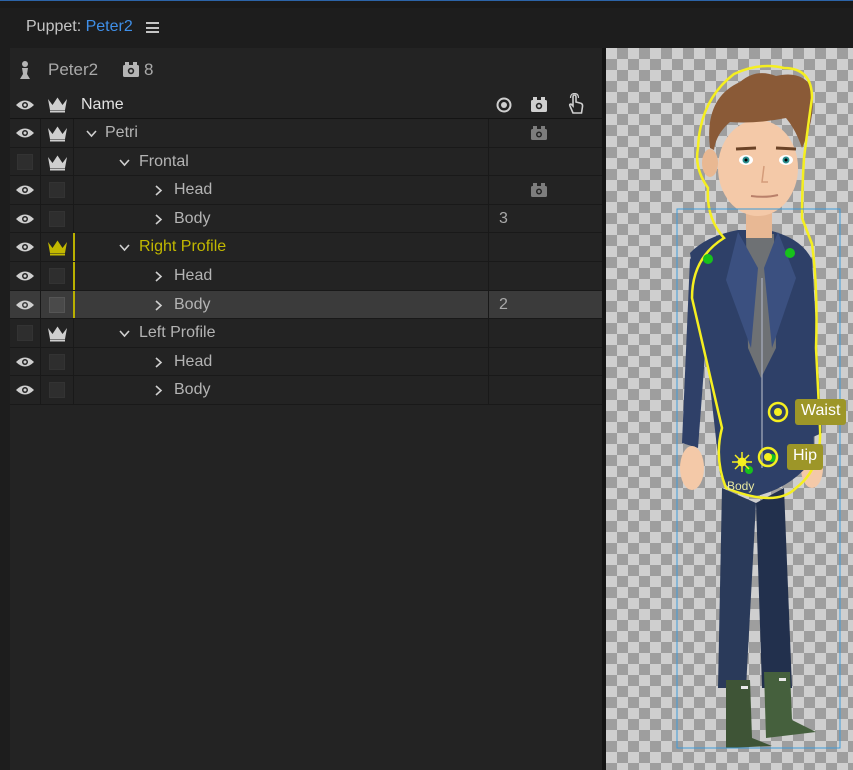  I want to click on name-cell: Petri, so click(281, 133).